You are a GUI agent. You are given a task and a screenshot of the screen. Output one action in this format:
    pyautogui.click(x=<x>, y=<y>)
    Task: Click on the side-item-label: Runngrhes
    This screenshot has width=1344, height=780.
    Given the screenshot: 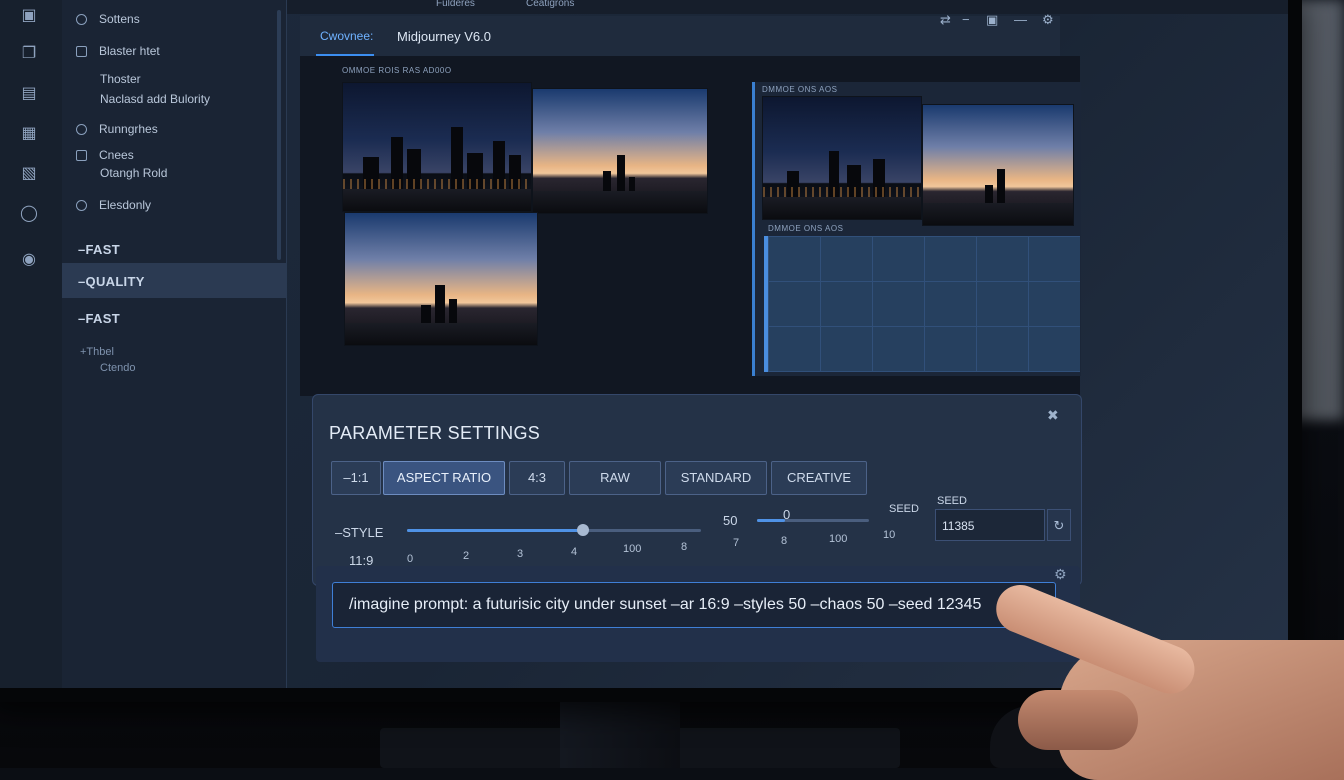 What is the action you would take?
    pyautogui.click(x=128, y=129)
    